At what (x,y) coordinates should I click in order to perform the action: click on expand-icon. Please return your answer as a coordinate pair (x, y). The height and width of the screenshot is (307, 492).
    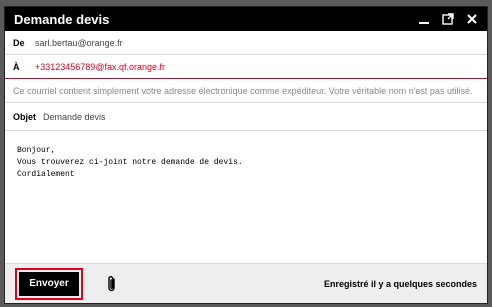
    Looking at the image, I should click on (448, 19).